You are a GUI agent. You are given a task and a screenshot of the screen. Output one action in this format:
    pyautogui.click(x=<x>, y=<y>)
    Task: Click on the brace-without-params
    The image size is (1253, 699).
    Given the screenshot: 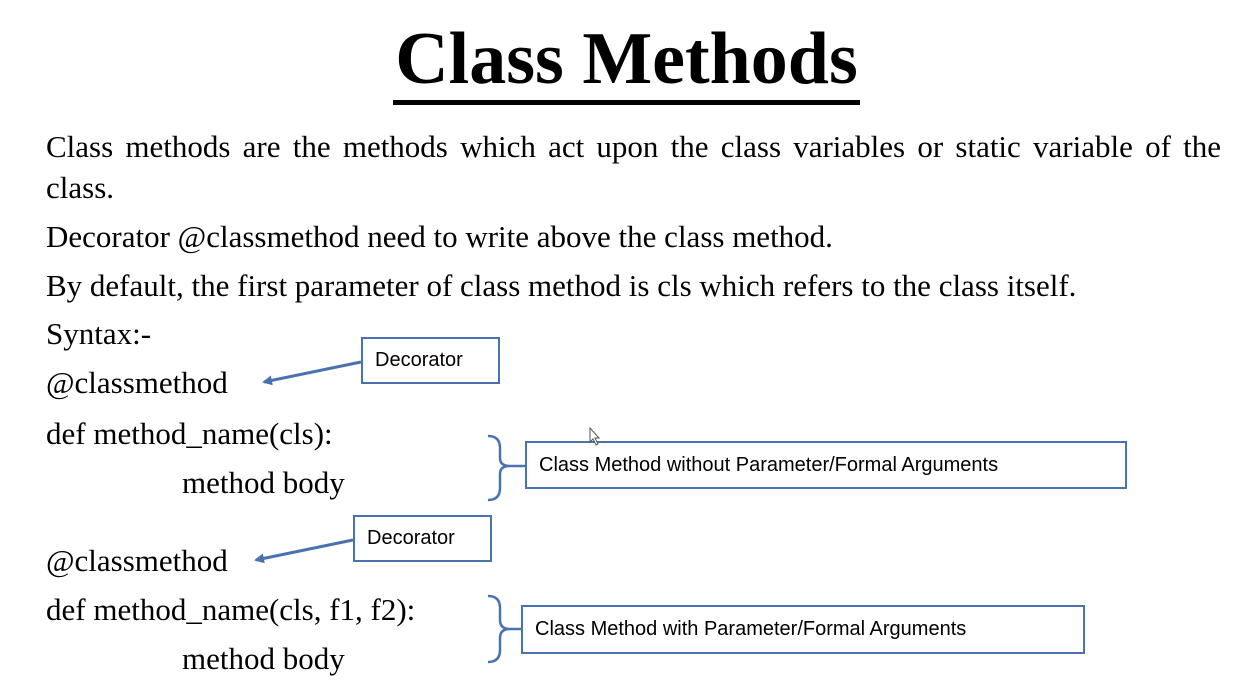 What is the action you would take?
    pyautogui.click(x=506, y=468)
    